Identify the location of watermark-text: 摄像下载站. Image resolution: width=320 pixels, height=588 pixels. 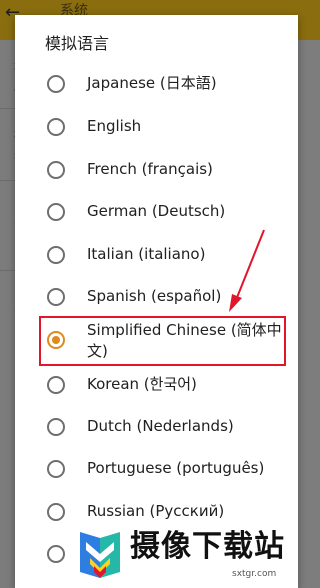
(207, 546).